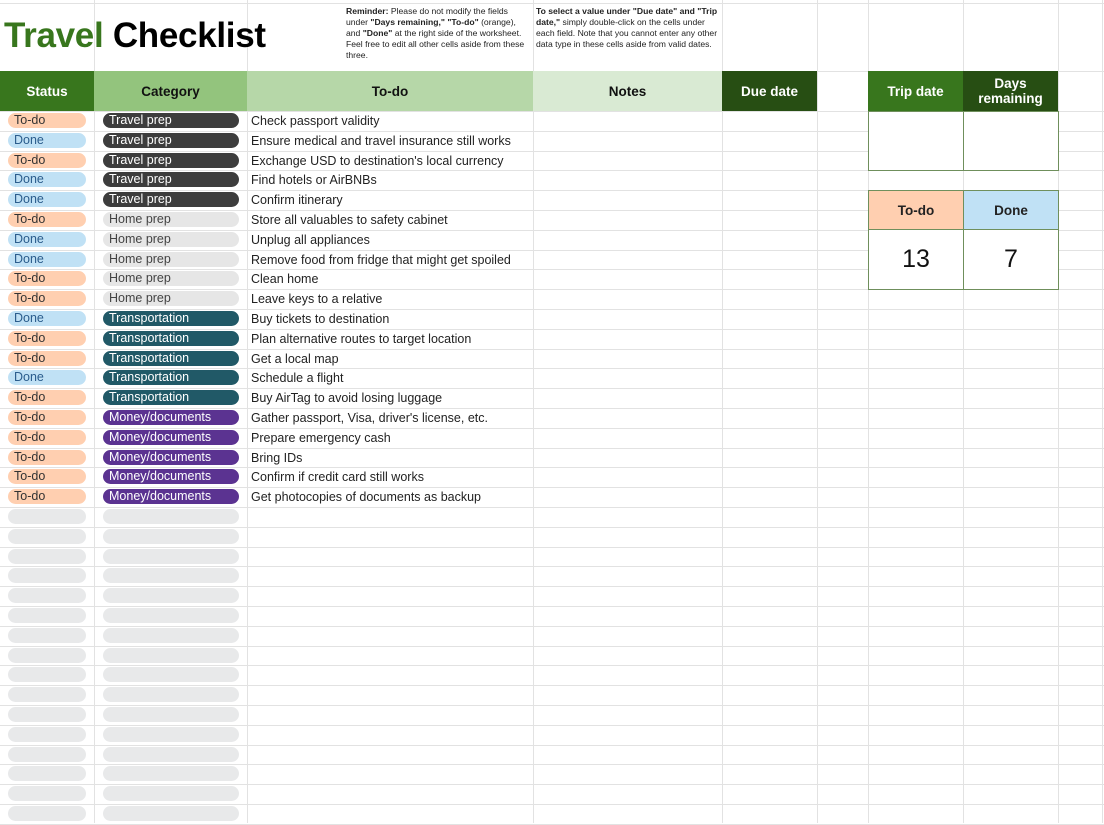  Describe the element at coordinates (310, 240) in the screenshot. I see `todo-cell: Unplug all appliances` at that location.